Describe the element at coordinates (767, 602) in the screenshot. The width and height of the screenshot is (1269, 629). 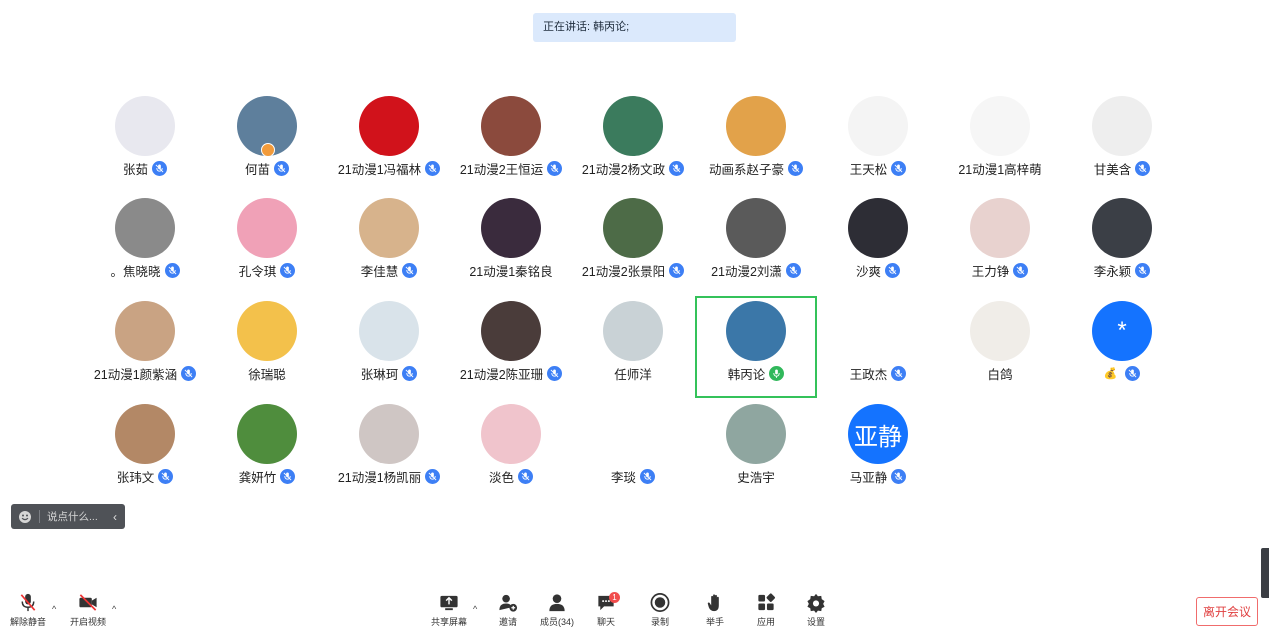
I see `apps-icon` at that location.